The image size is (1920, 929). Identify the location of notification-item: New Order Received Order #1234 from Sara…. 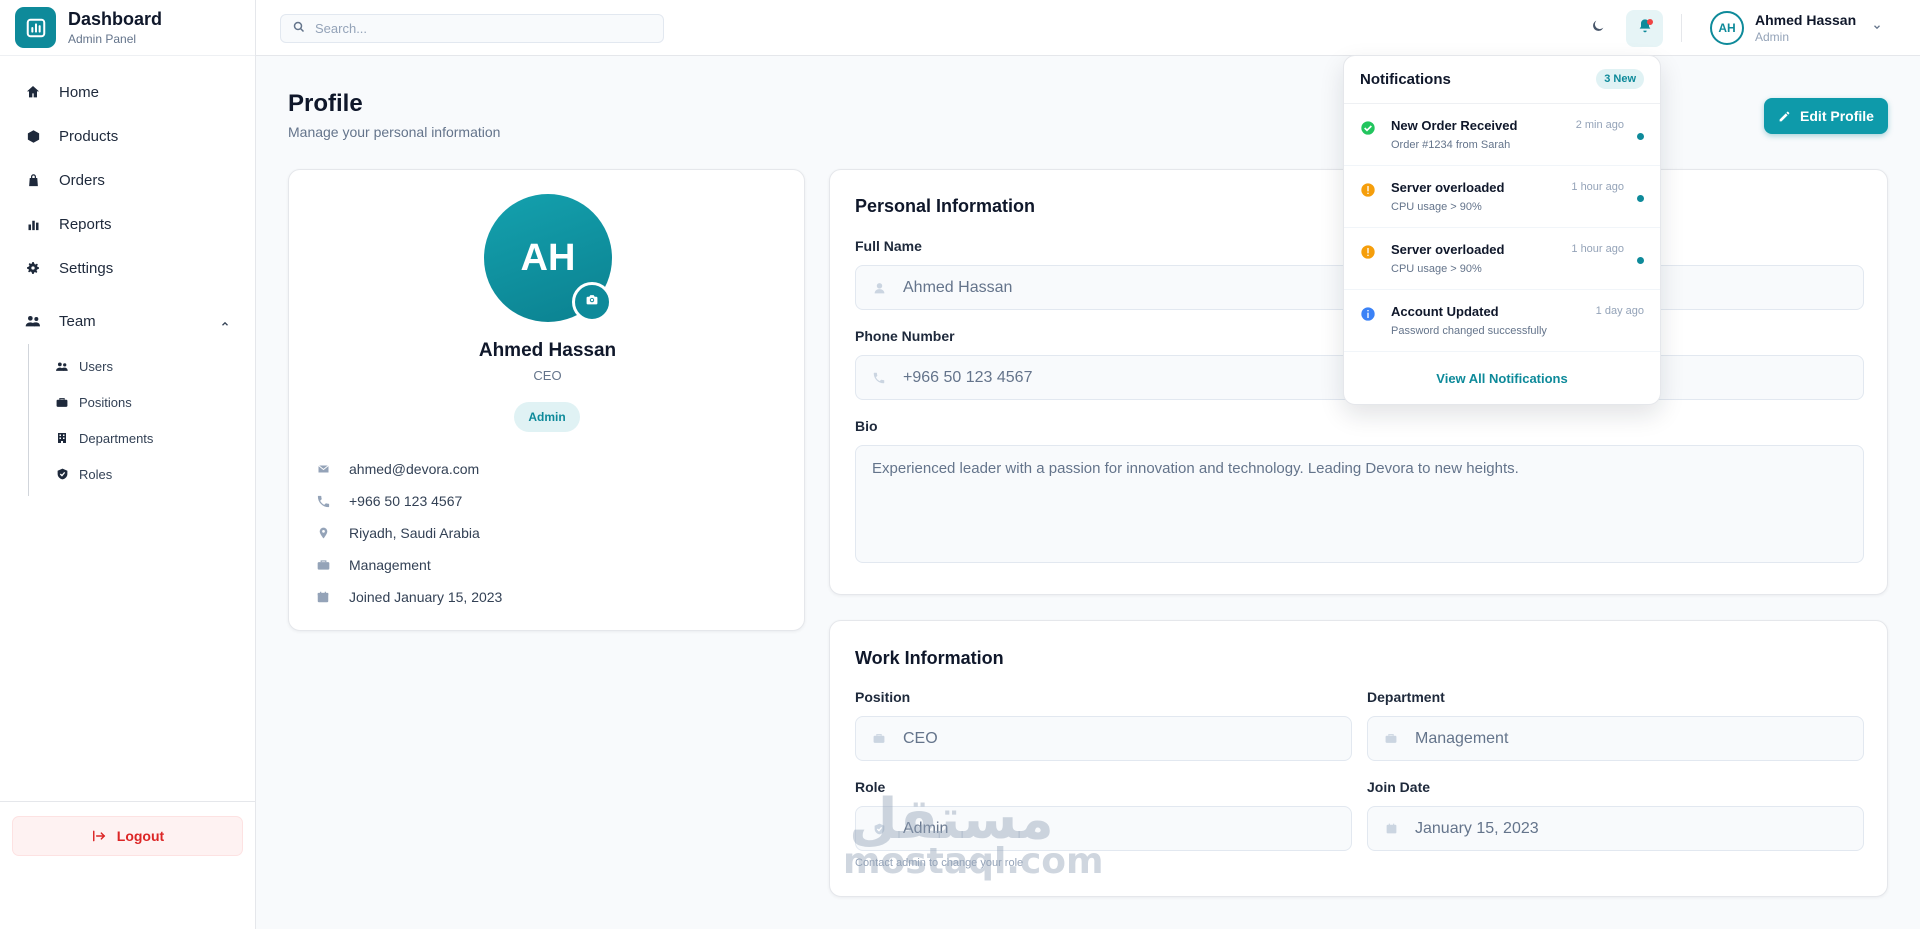
(1502, 135).